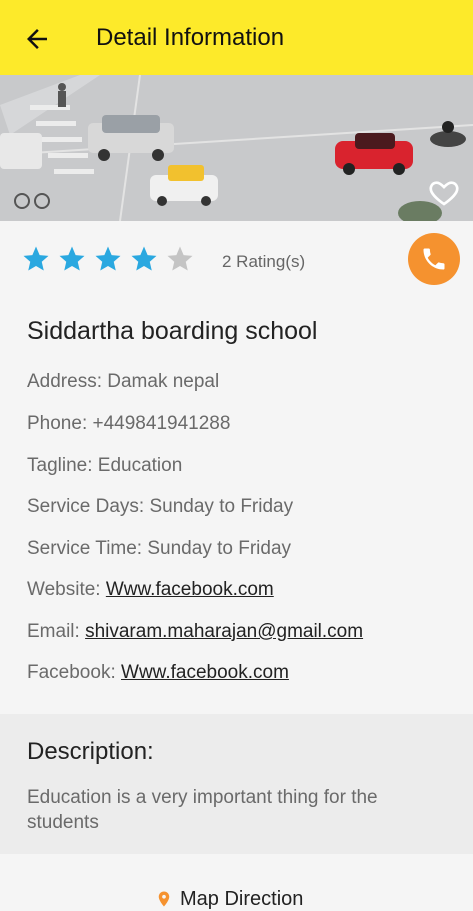 Image resolution: width=473 pixels, height=911 pixels. I want to click on website-label: Website:, so click(64, 589).